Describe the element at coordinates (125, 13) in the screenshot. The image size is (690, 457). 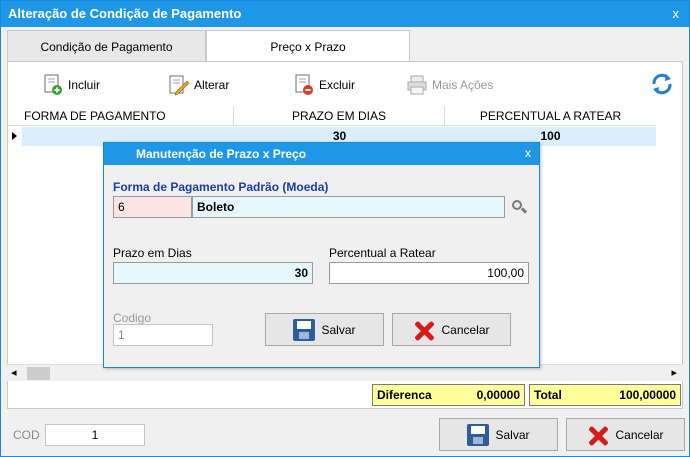
I see `window-title: Alteração de Condição de Pagamento` at that location.